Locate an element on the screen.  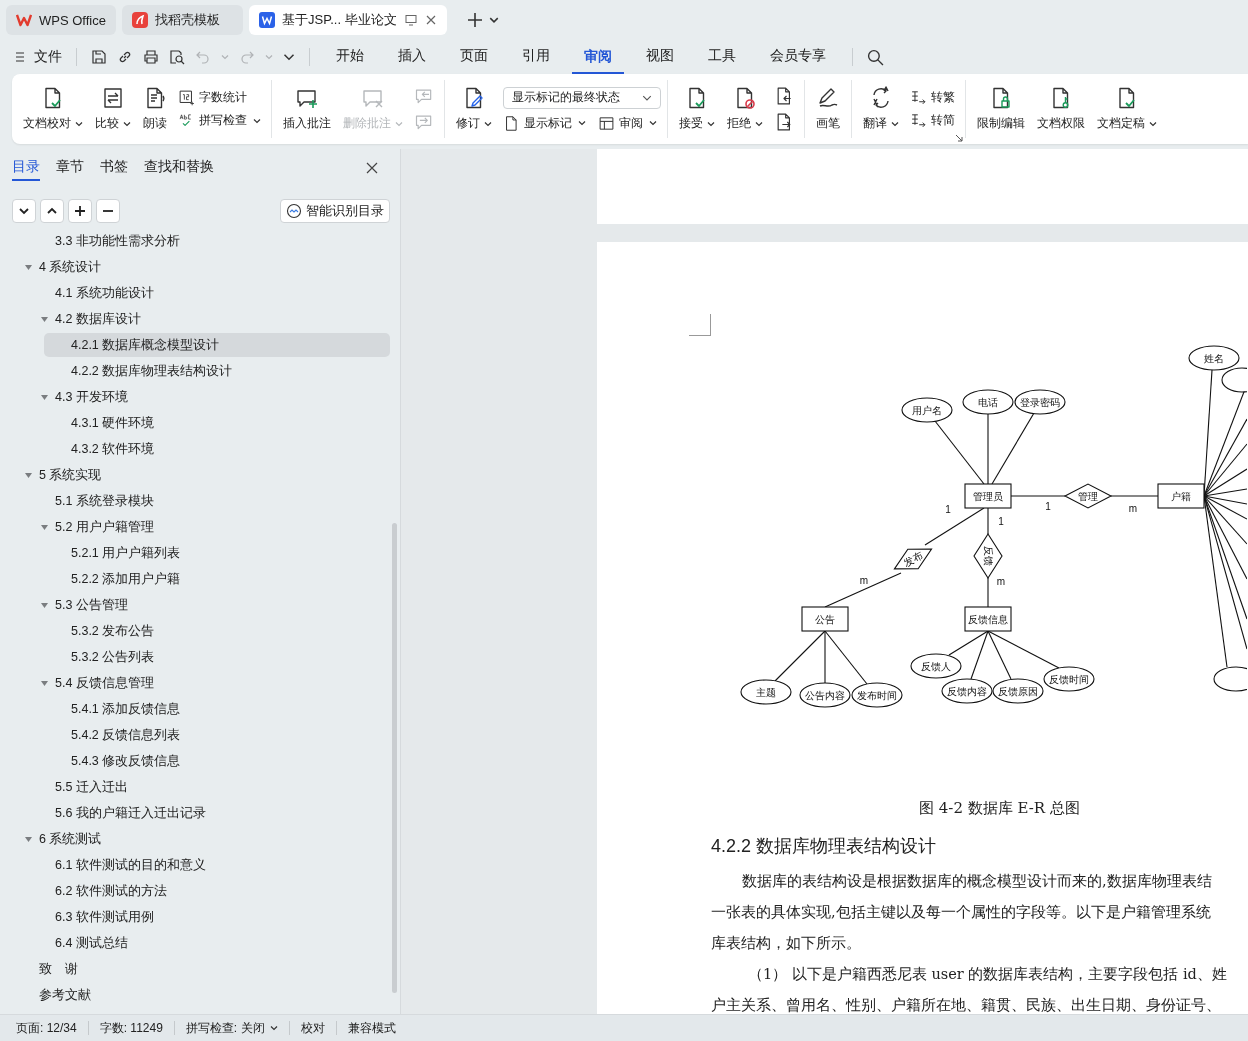
window-tab: 基于JSP... 毕业论文 is located at coordinates (348, 20).